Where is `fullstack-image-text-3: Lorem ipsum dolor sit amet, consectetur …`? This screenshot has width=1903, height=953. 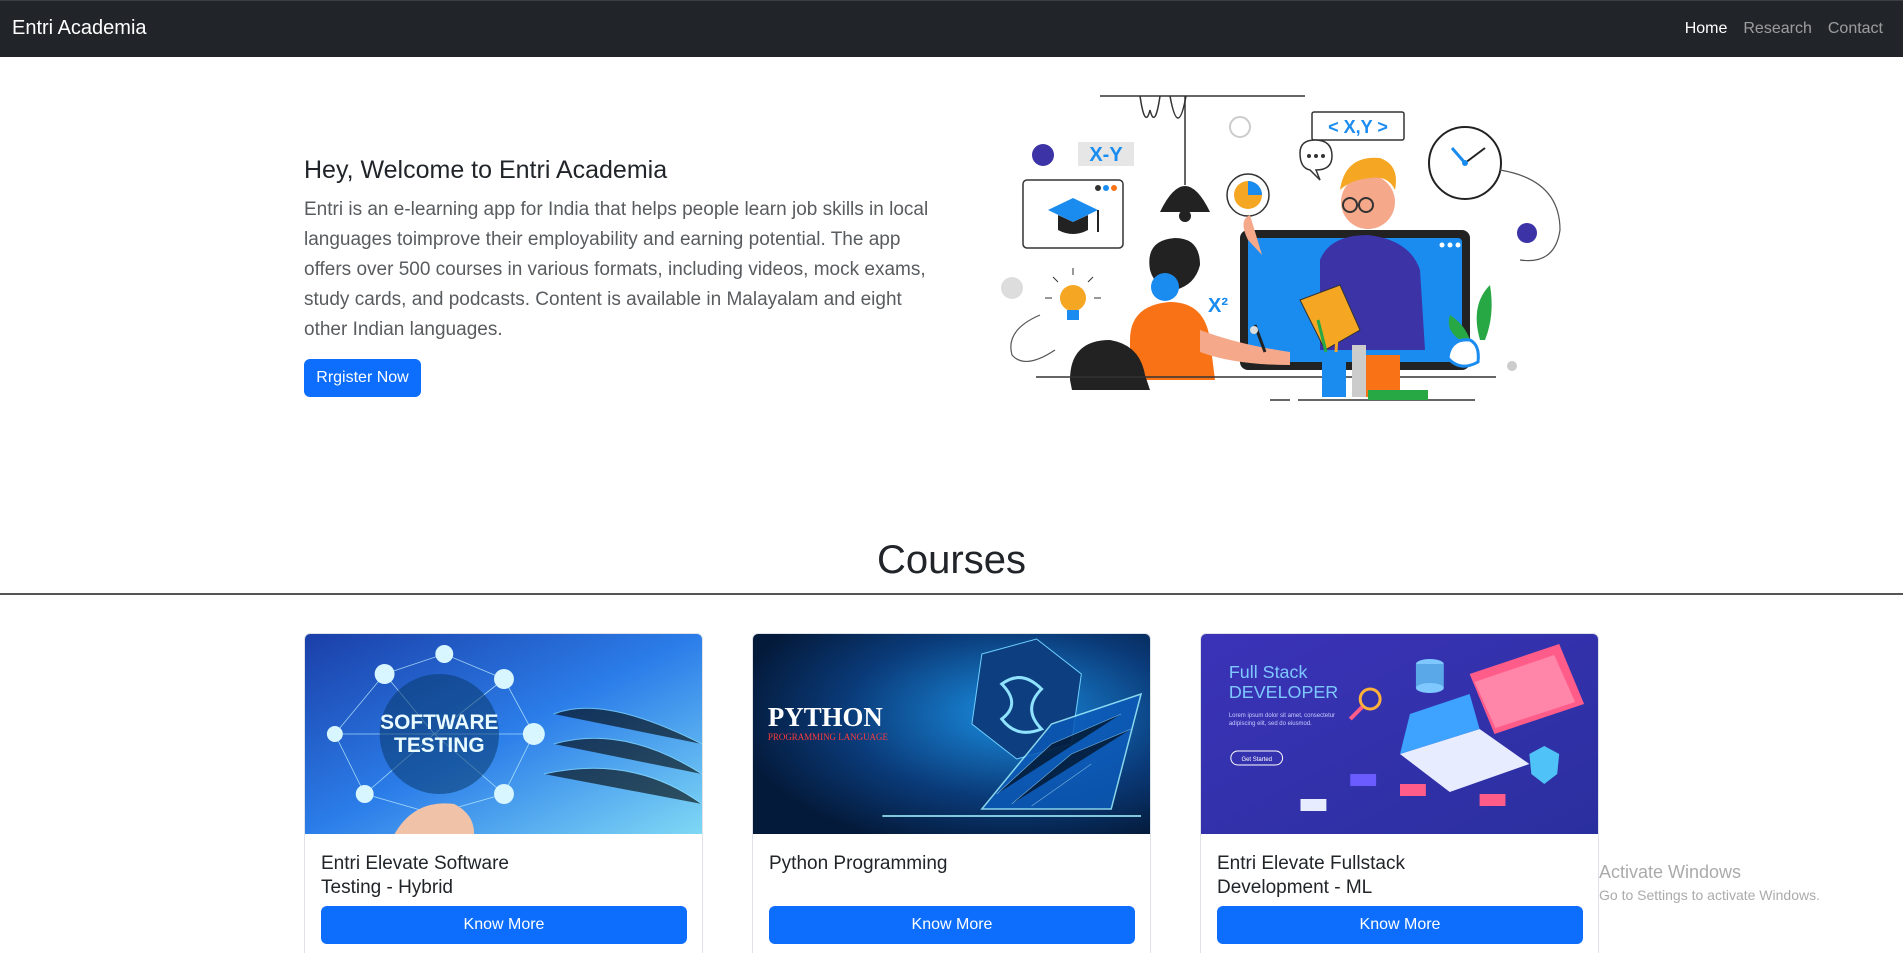 fullstack-image-text-3: Lorem ipsum dolor sit amet, consectetur … is located at coordinates (1282, 720).